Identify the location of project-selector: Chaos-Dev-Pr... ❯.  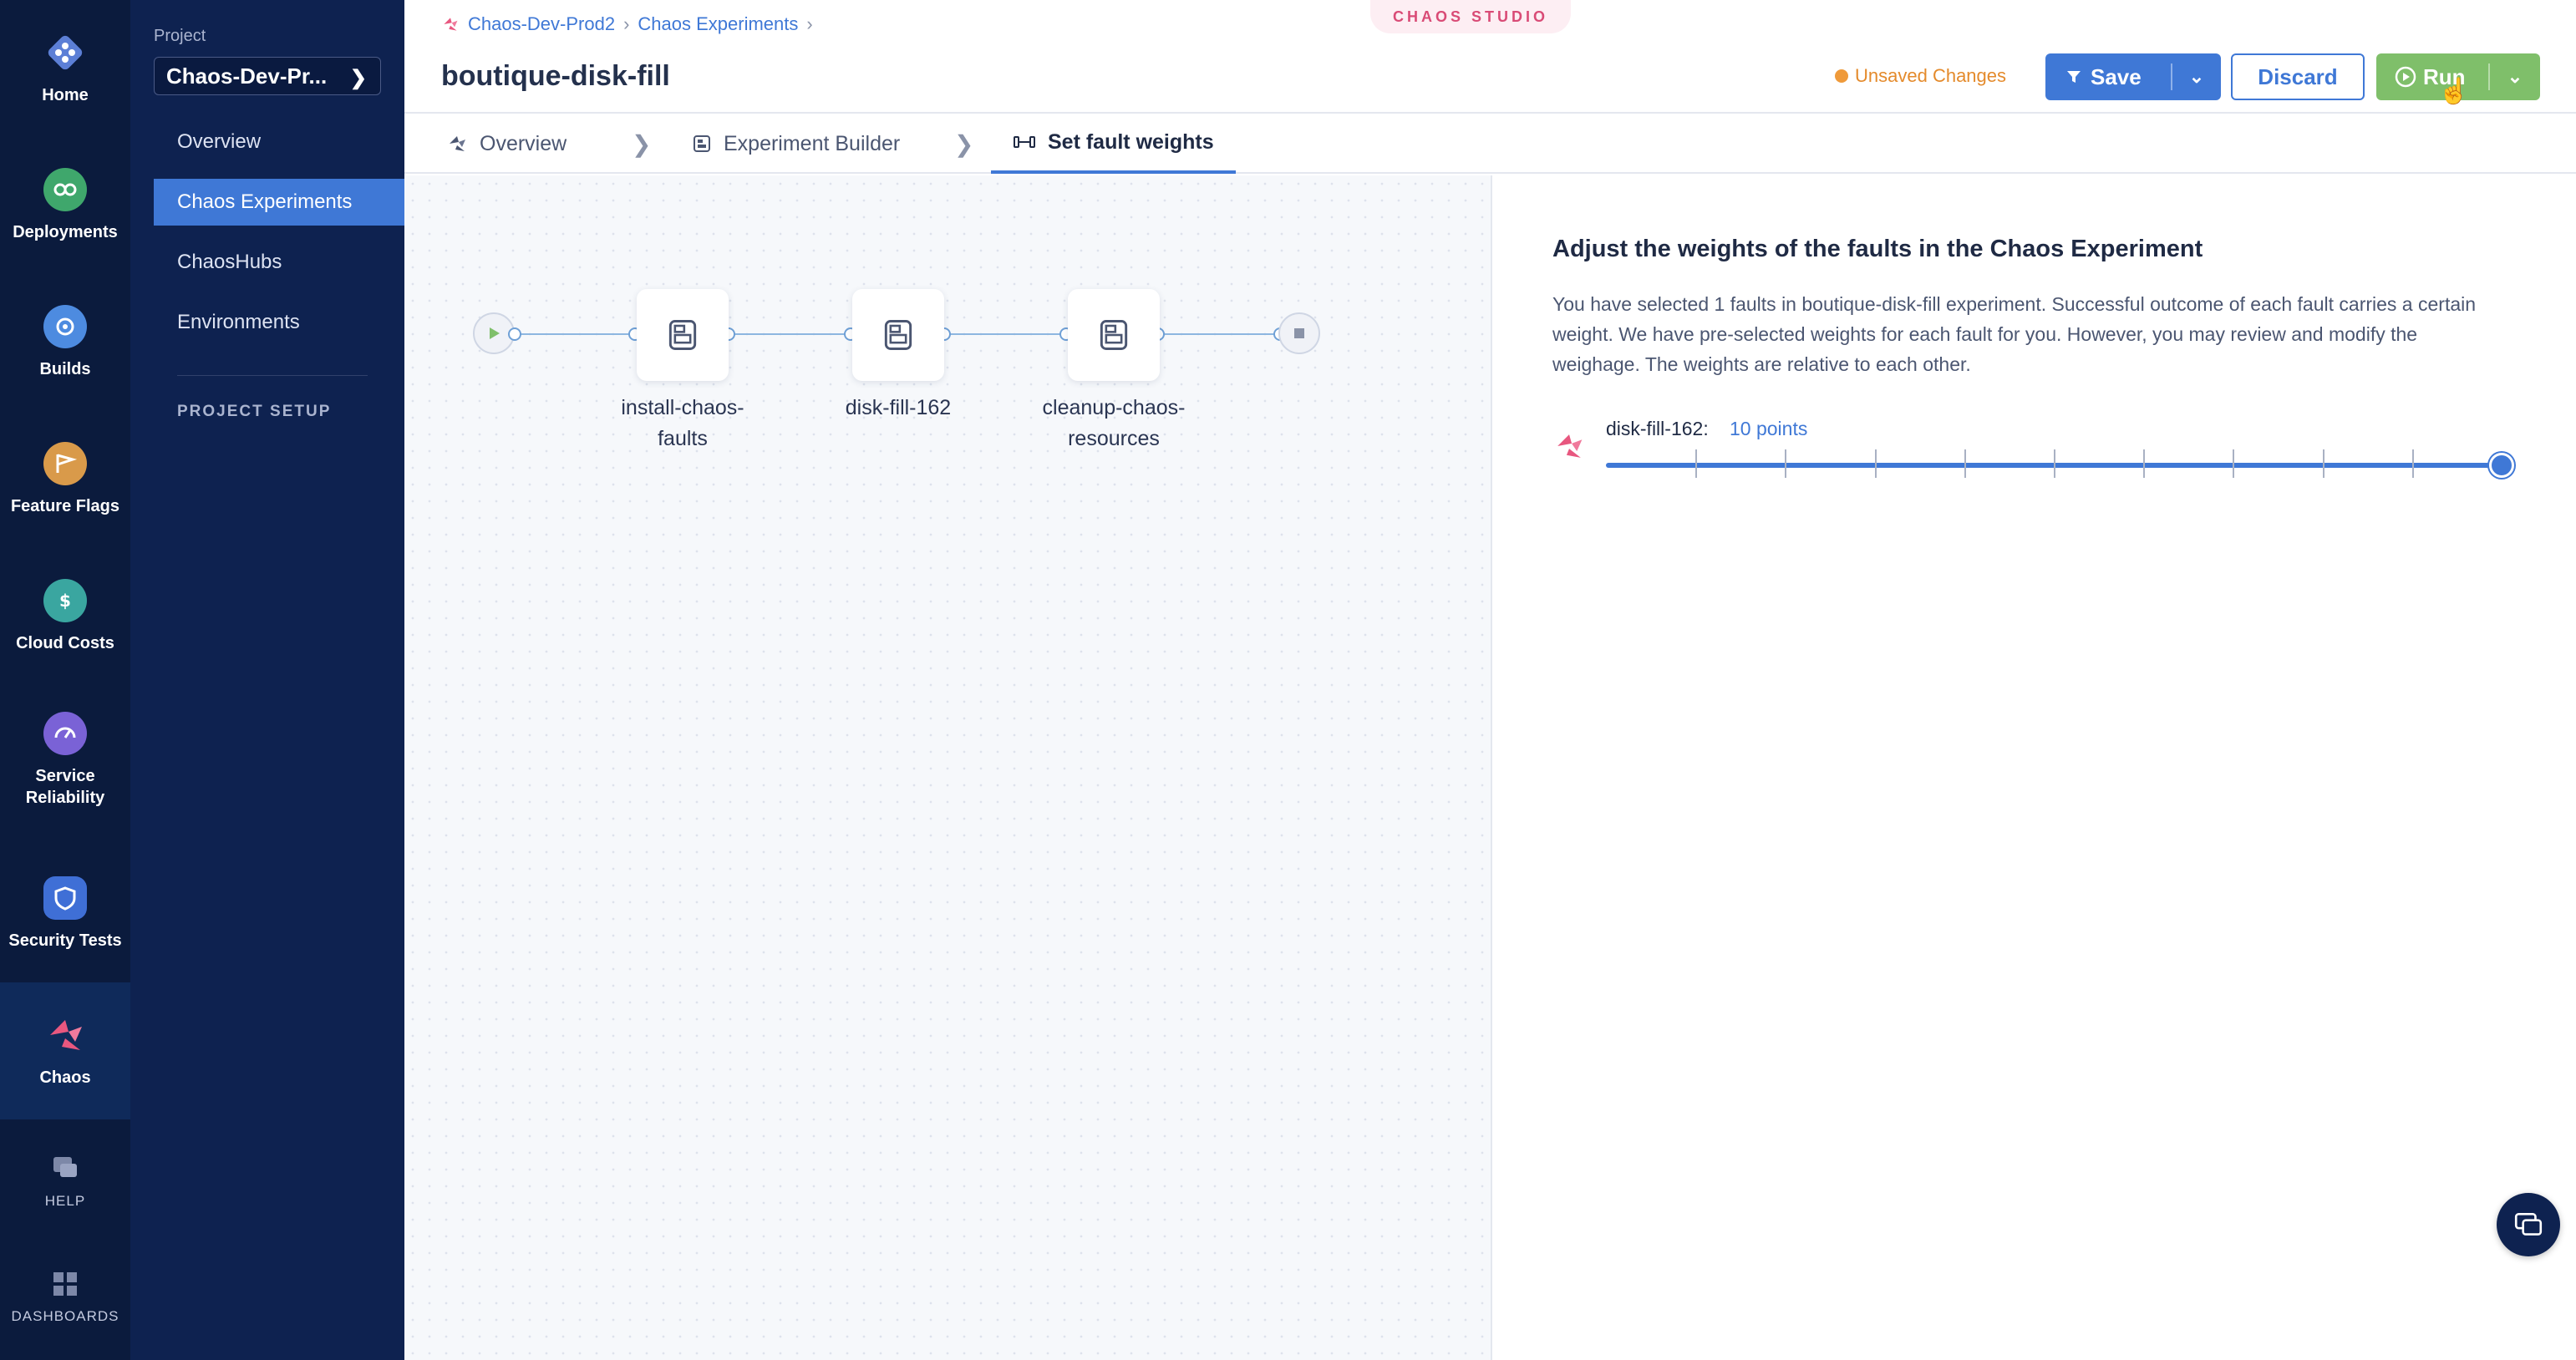
(267, 76).